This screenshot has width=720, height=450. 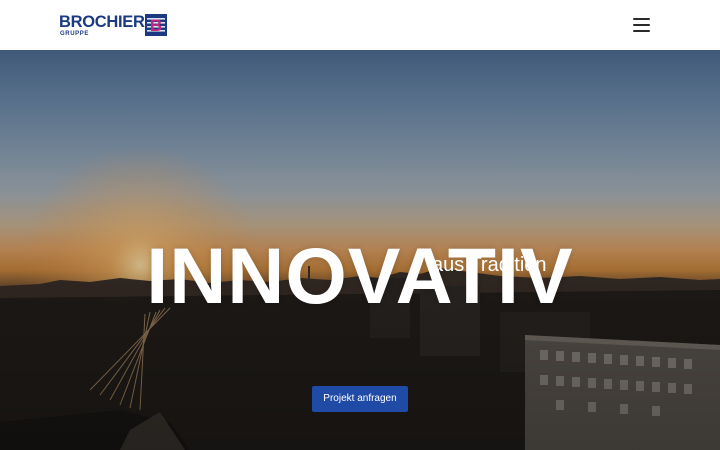 I want to click on logo-subtitle: GRUPPE, so click(x=74, y=34).